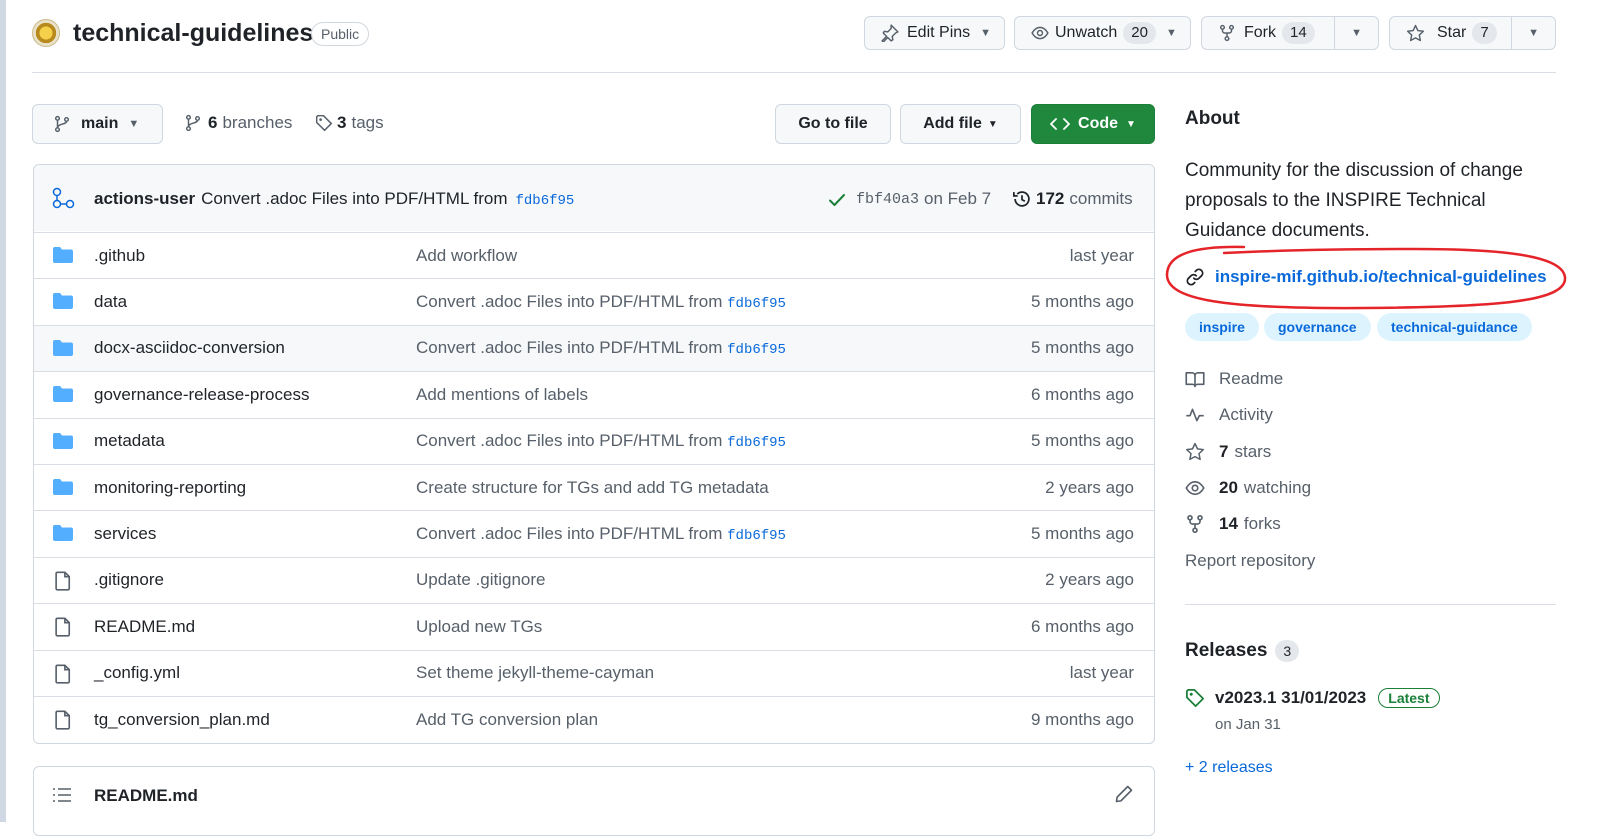  I want to click on star-label: Star, so click(1452, 32).